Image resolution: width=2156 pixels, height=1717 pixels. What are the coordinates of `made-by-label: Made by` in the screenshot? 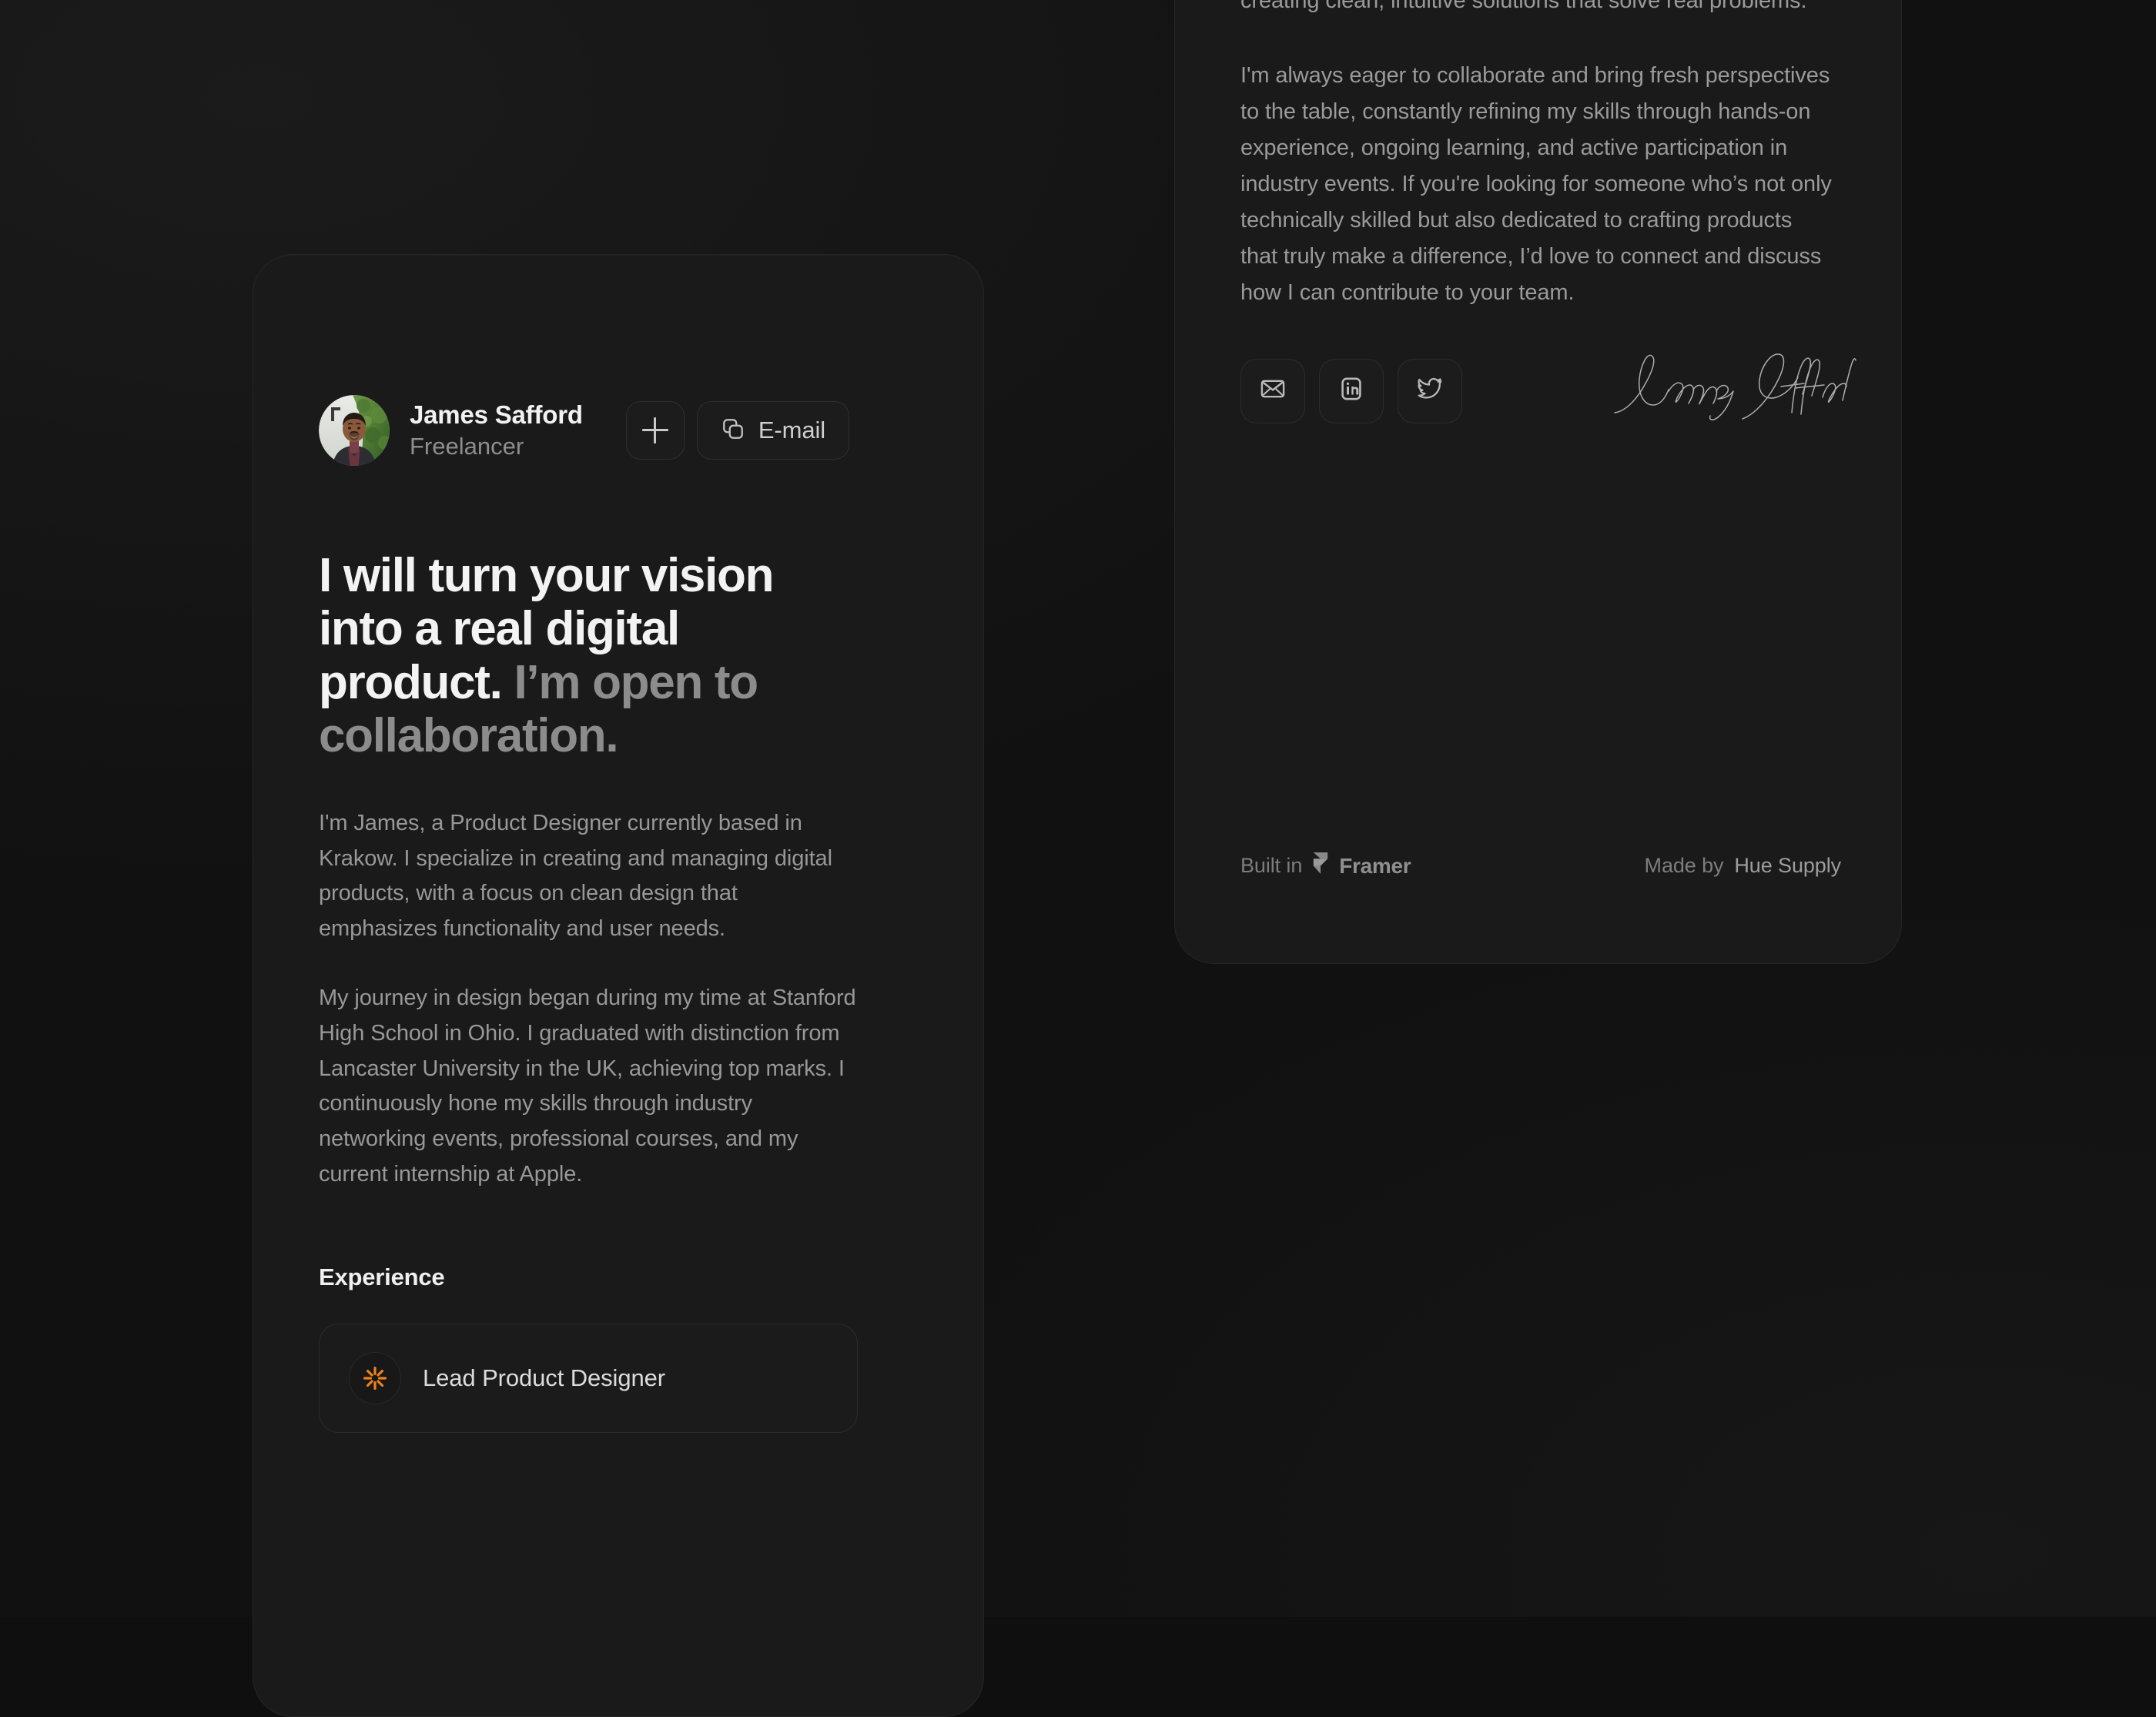 It's located at (1684, 865).